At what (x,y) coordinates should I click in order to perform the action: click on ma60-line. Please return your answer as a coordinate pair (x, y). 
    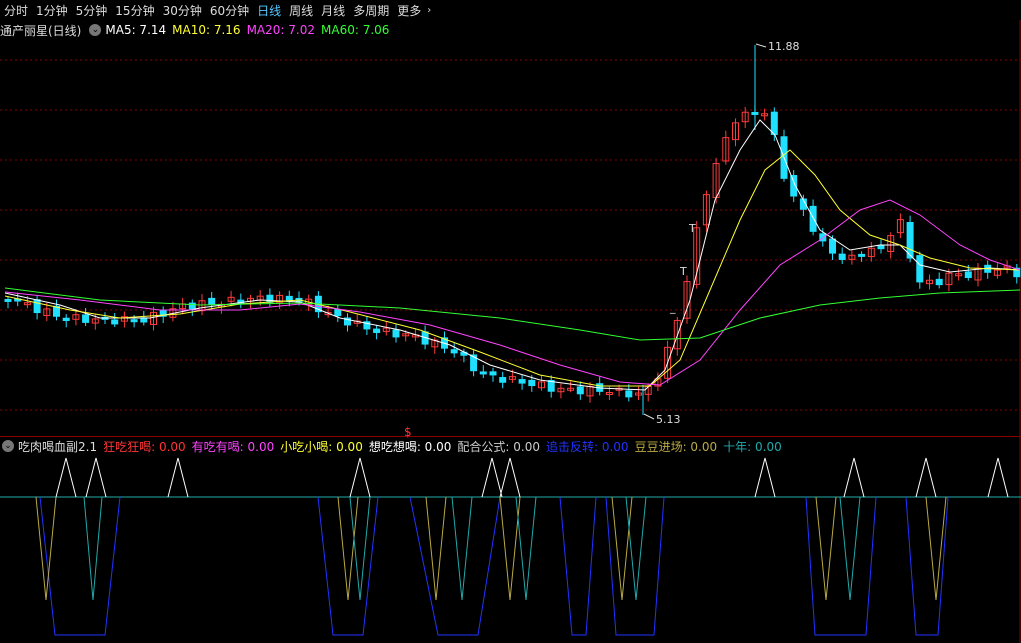
    Looking at the image, I should click on (512, 314).